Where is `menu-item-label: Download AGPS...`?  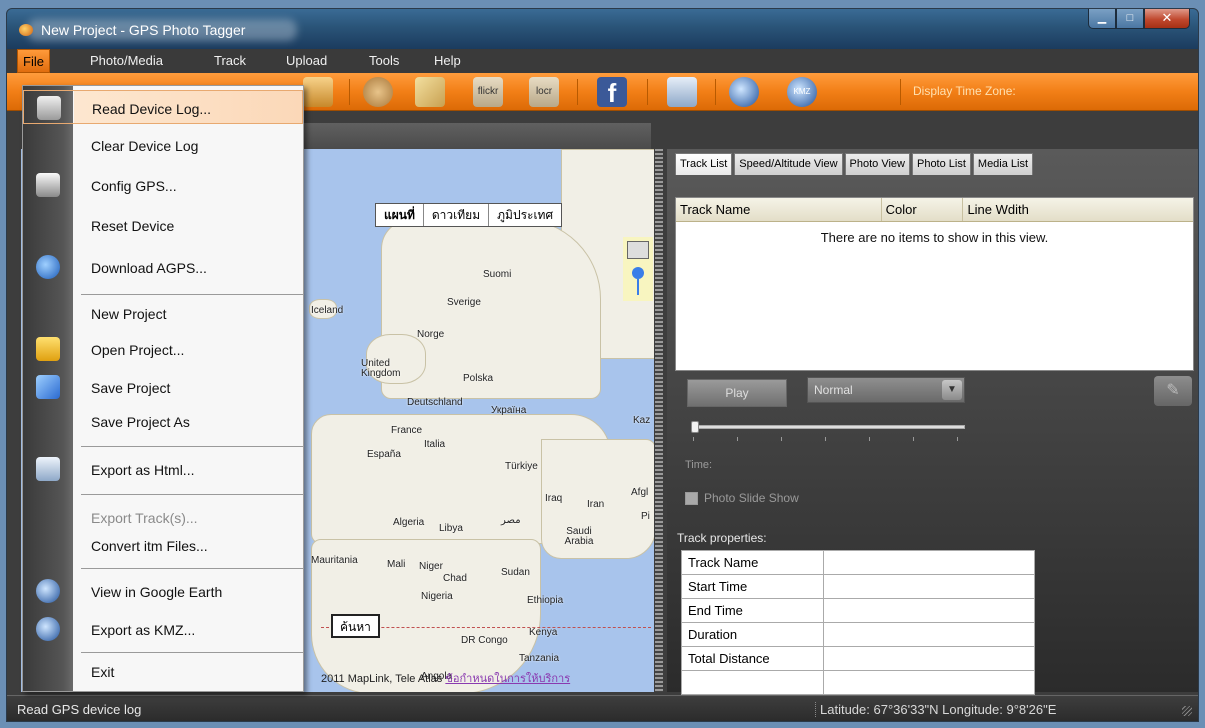
menu-item-label: Download AGPS... is located at coordinates (149, 268).